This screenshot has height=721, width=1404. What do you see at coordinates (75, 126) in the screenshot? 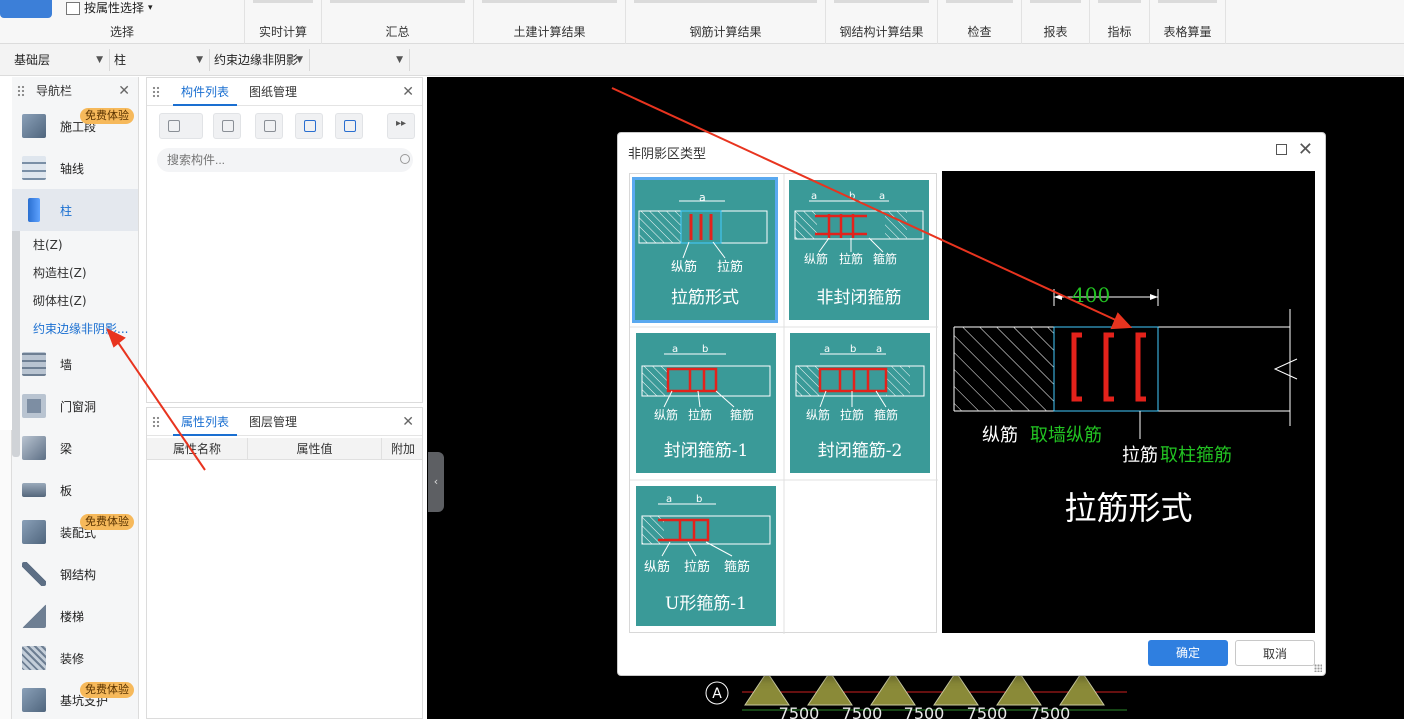
I see `nav-item-construction-section: 施工段 免费体验` at bounding box center [75, 126].